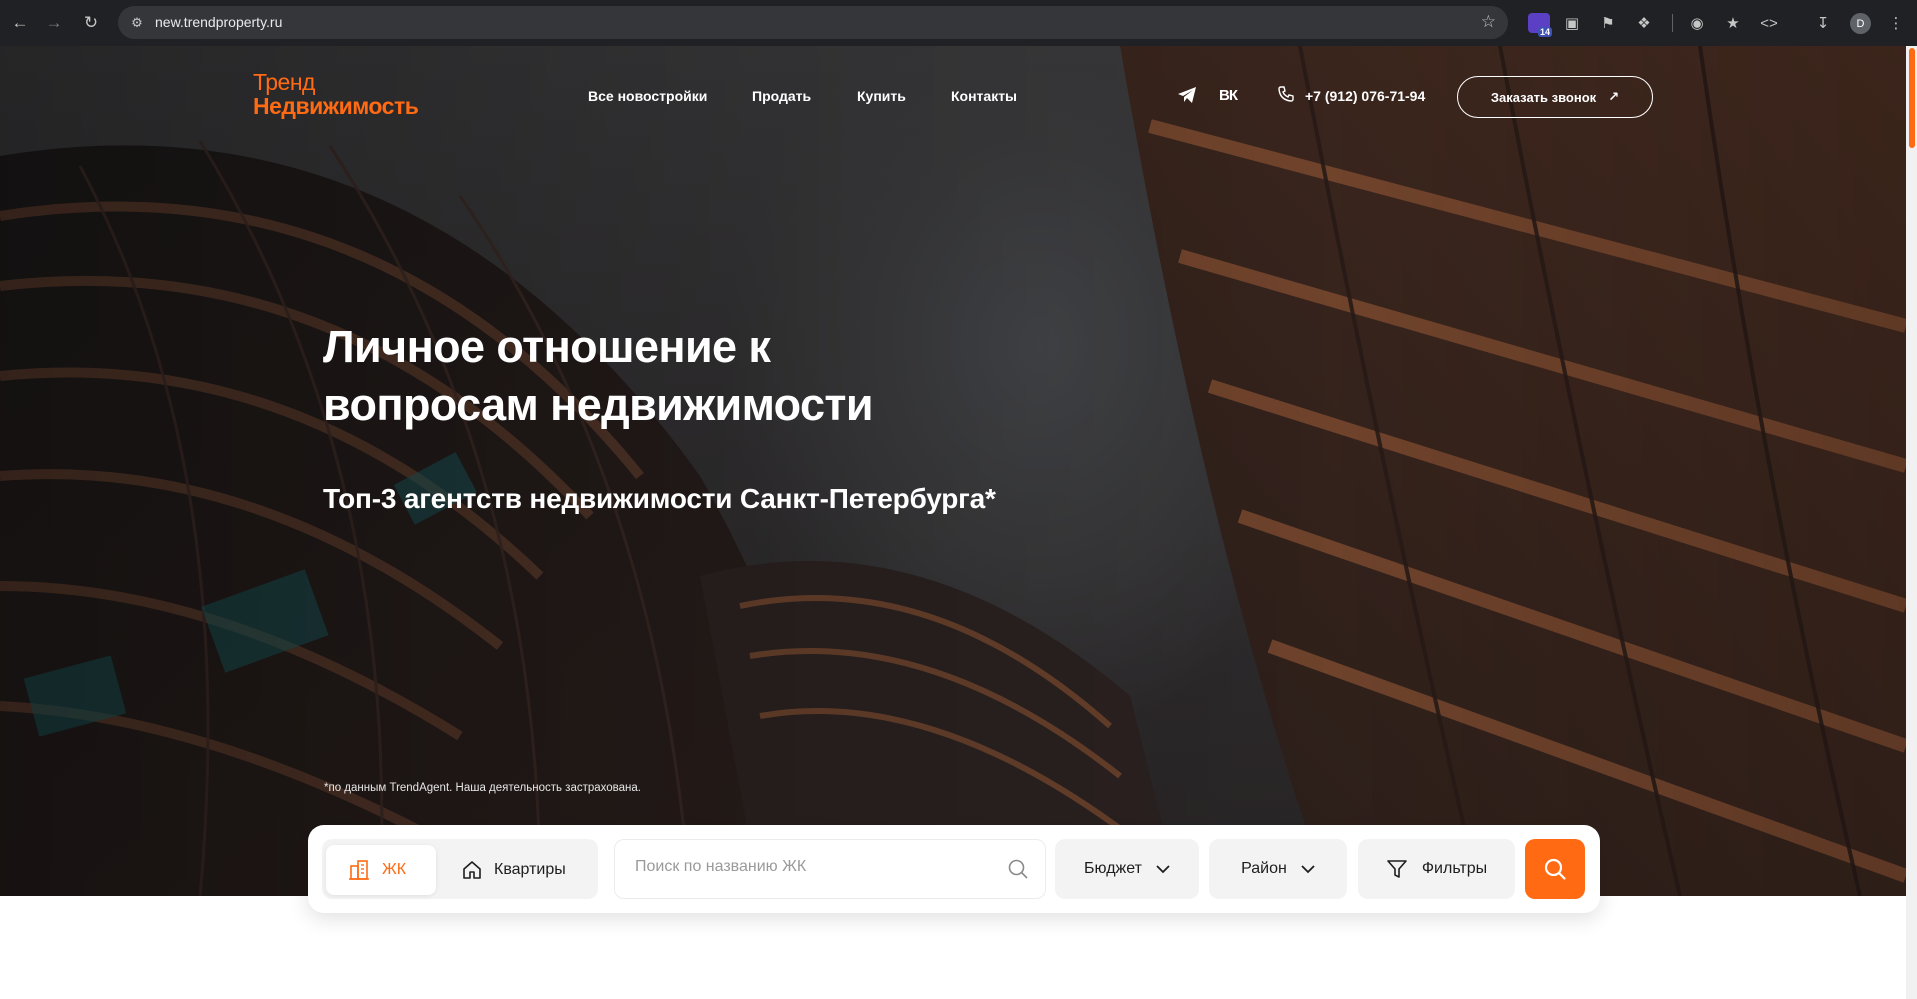 The image size is (1917, 999). I want to click on tab-apartments: Квартиры, so click(515, 870).